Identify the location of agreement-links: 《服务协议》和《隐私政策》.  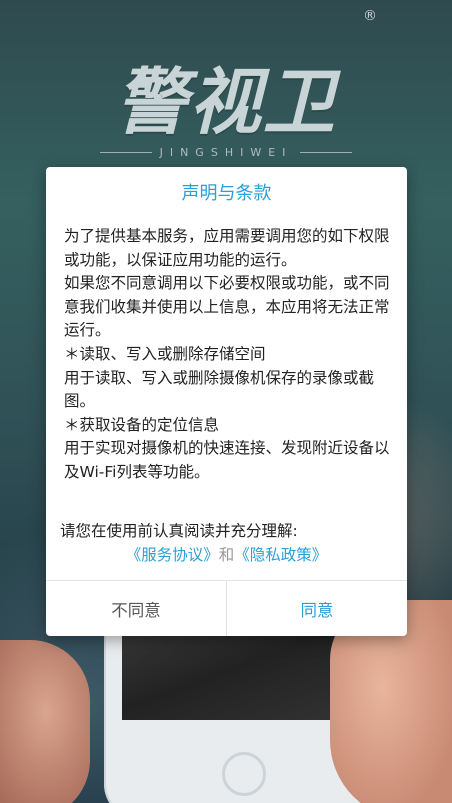
(226, 555).